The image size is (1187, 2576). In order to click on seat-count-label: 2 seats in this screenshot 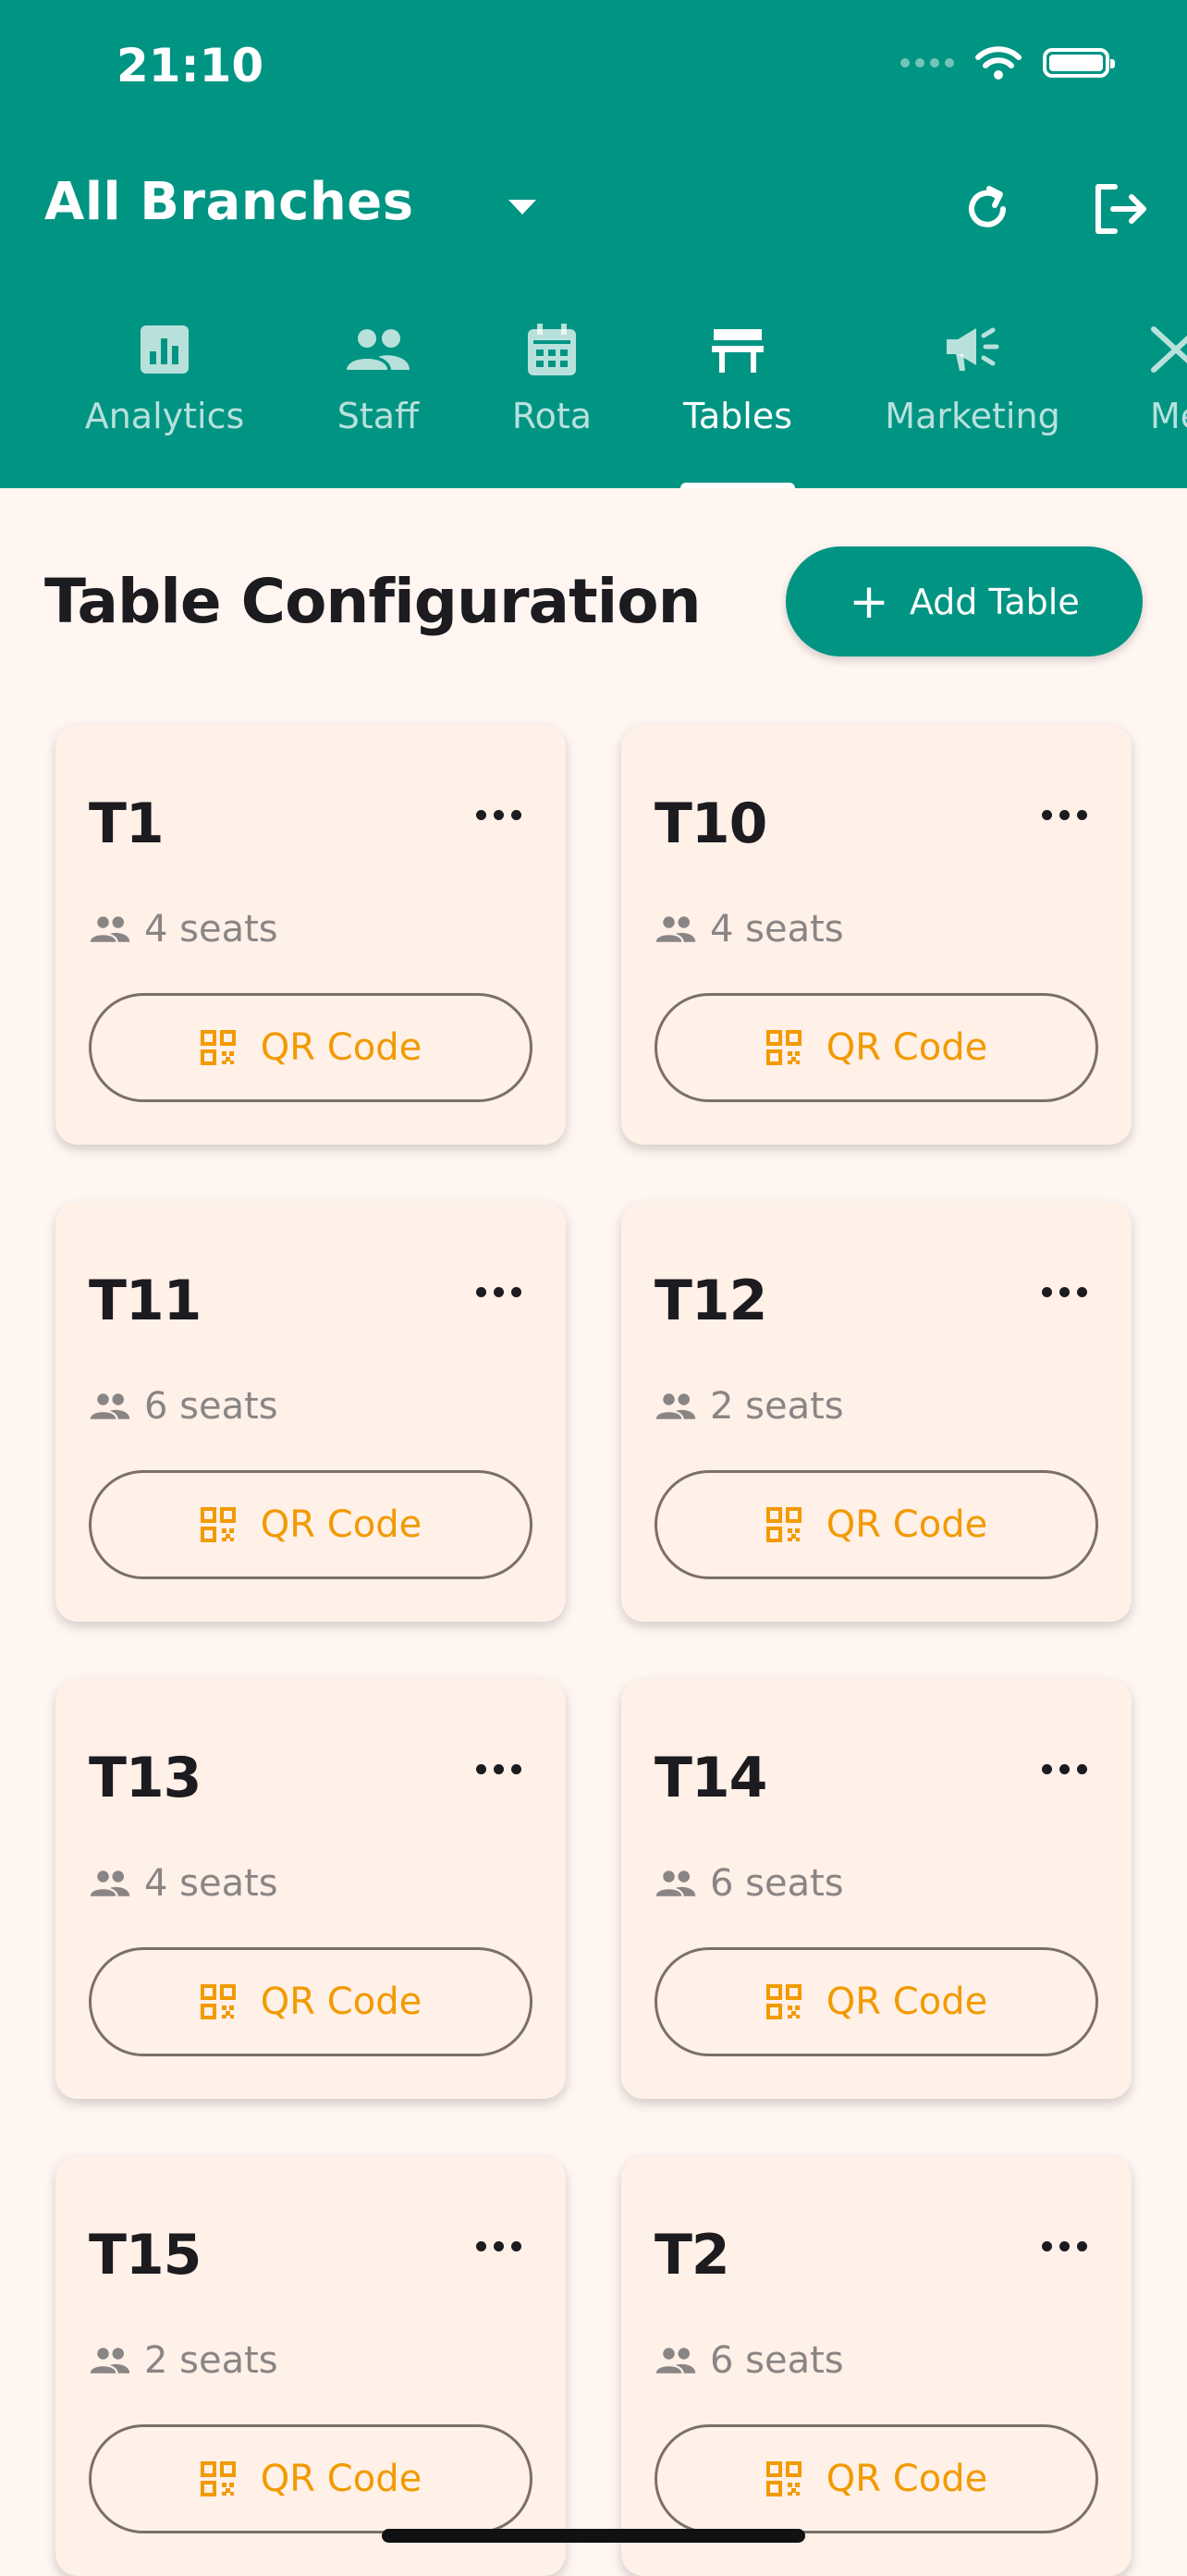, I will do `click(211, 2360)`.